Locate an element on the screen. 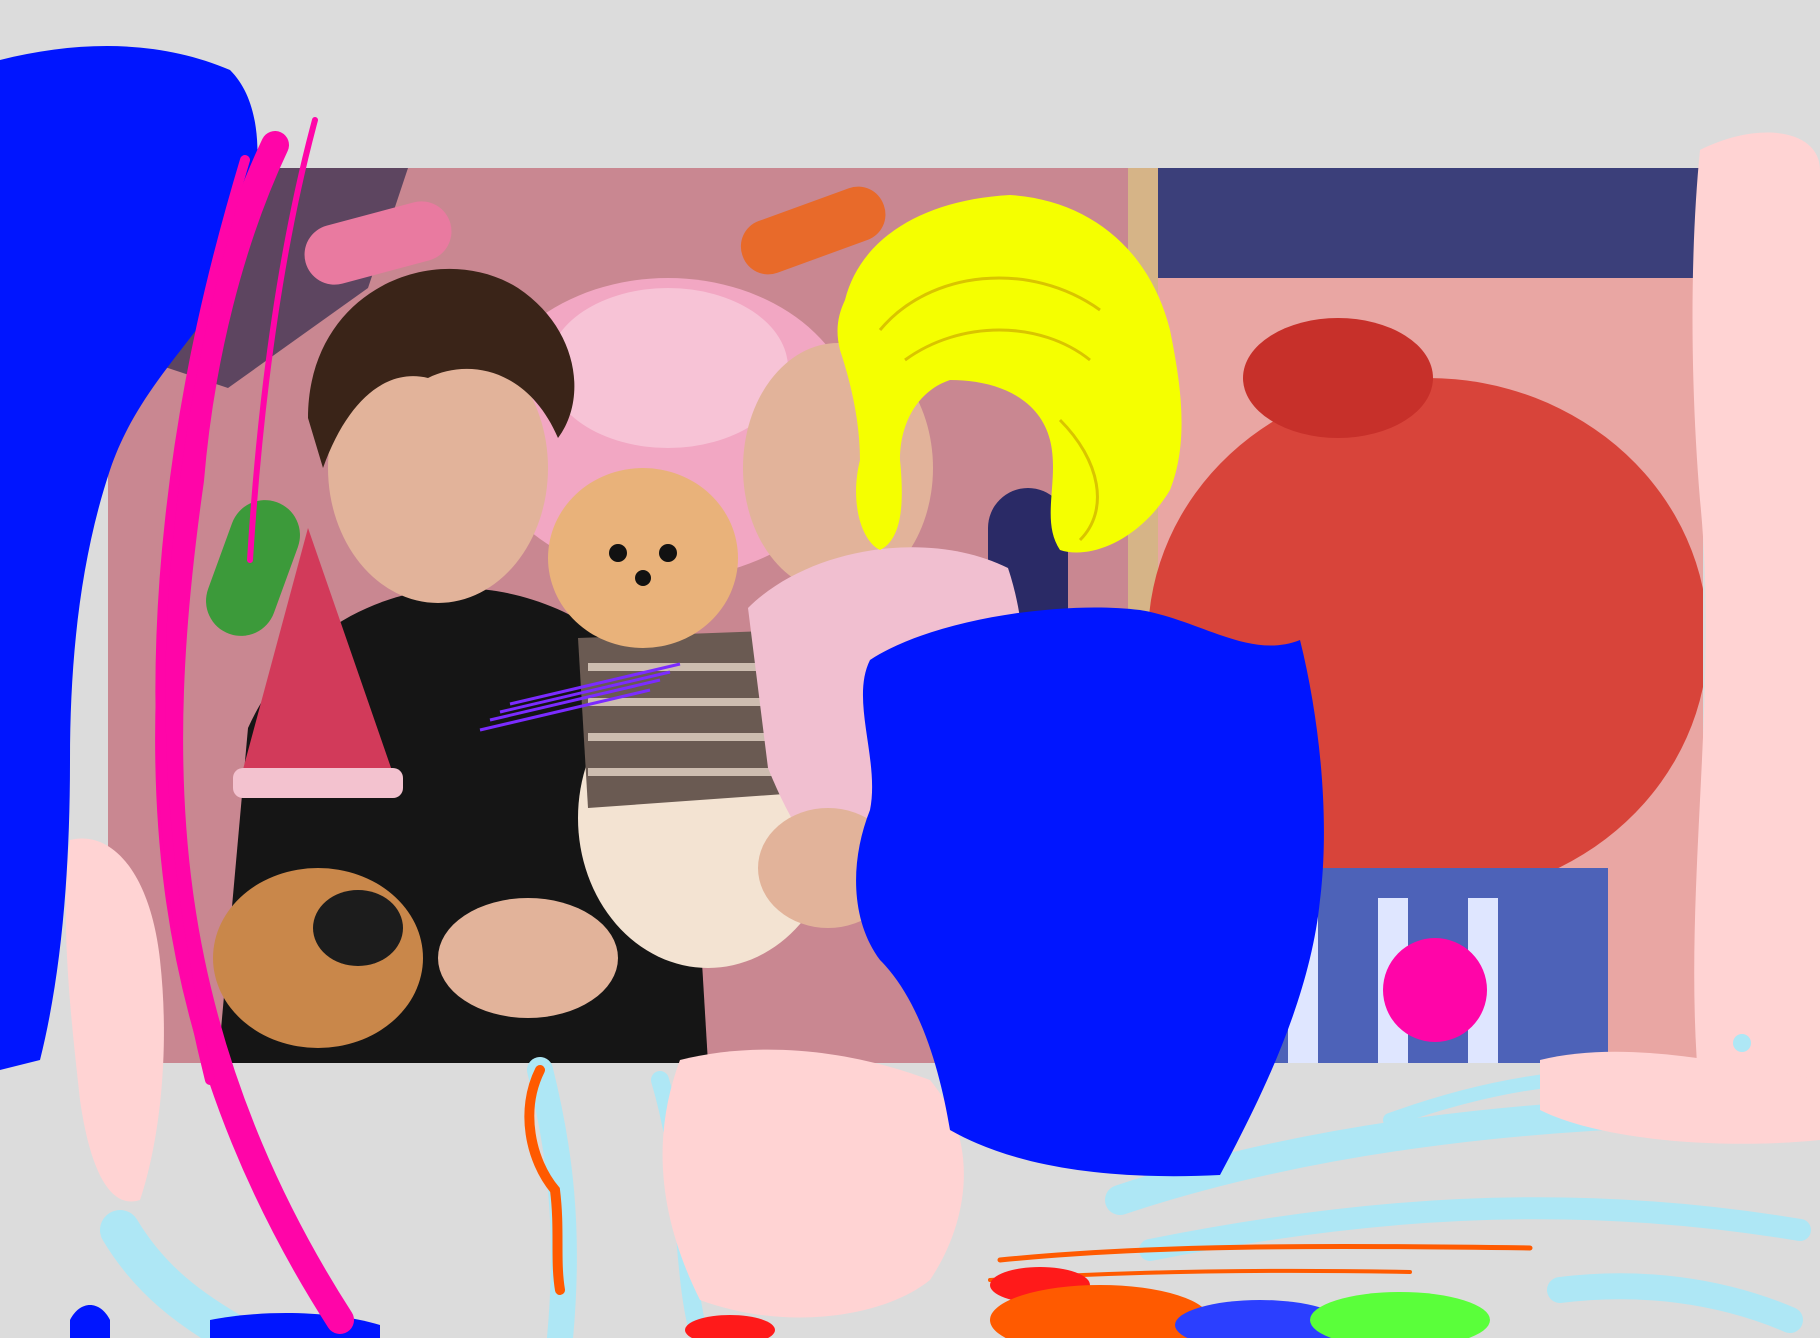 The image size is (1820, 1338). yellow-hair-paint is located at coordinates (1009, 374).